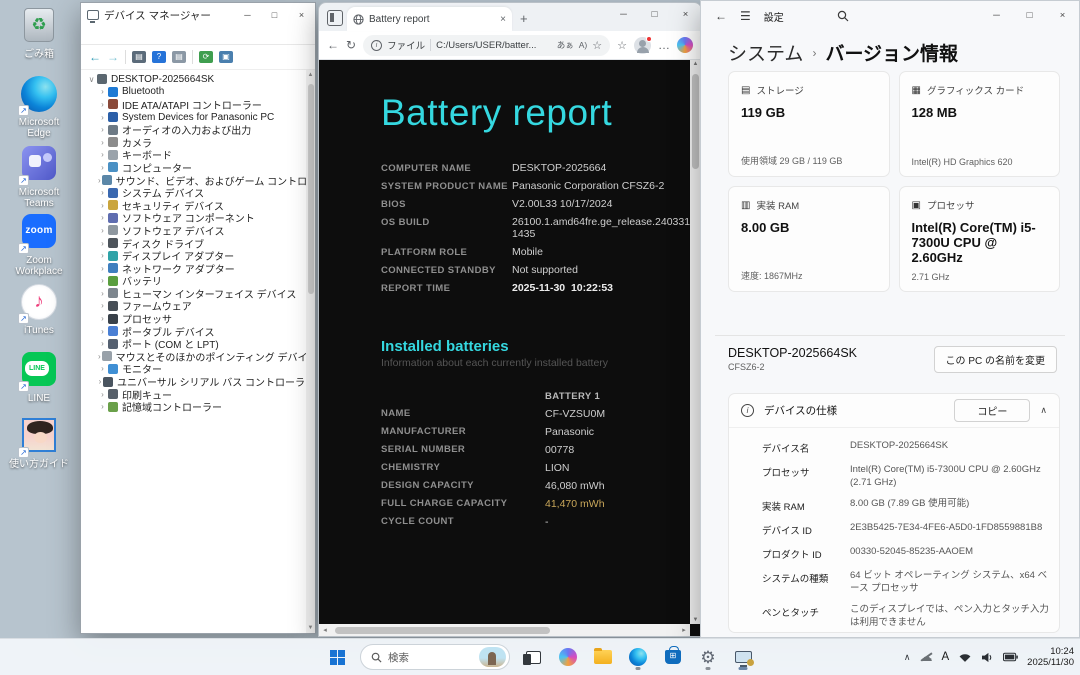 The height and width of the screenshot is (675, 1080). What do you see at coordinates (198, 306) in the screenshot?
I see `device-category-row: › ファームウェア` at bounding box center [198, 306].